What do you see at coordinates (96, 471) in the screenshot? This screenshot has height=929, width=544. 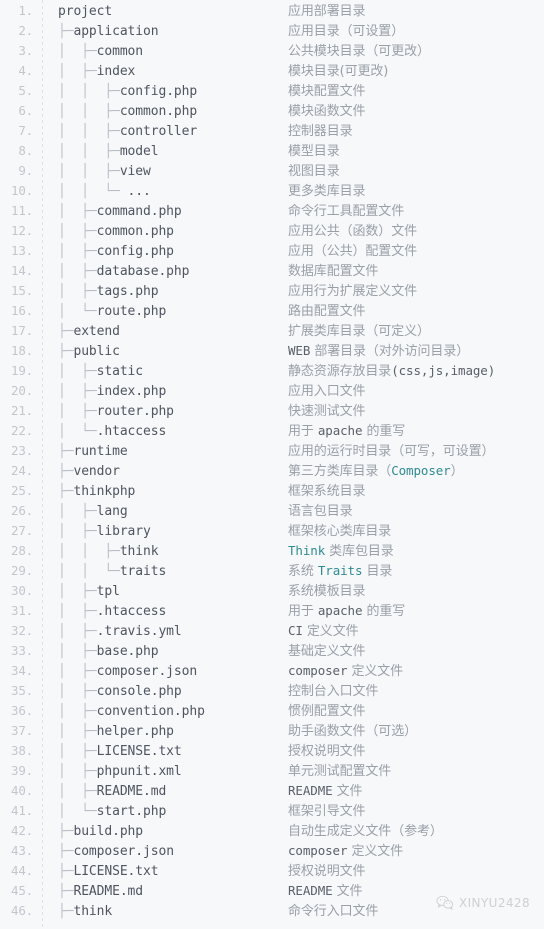 I see `tree-name: vendor` at bounding box center [96, 471].